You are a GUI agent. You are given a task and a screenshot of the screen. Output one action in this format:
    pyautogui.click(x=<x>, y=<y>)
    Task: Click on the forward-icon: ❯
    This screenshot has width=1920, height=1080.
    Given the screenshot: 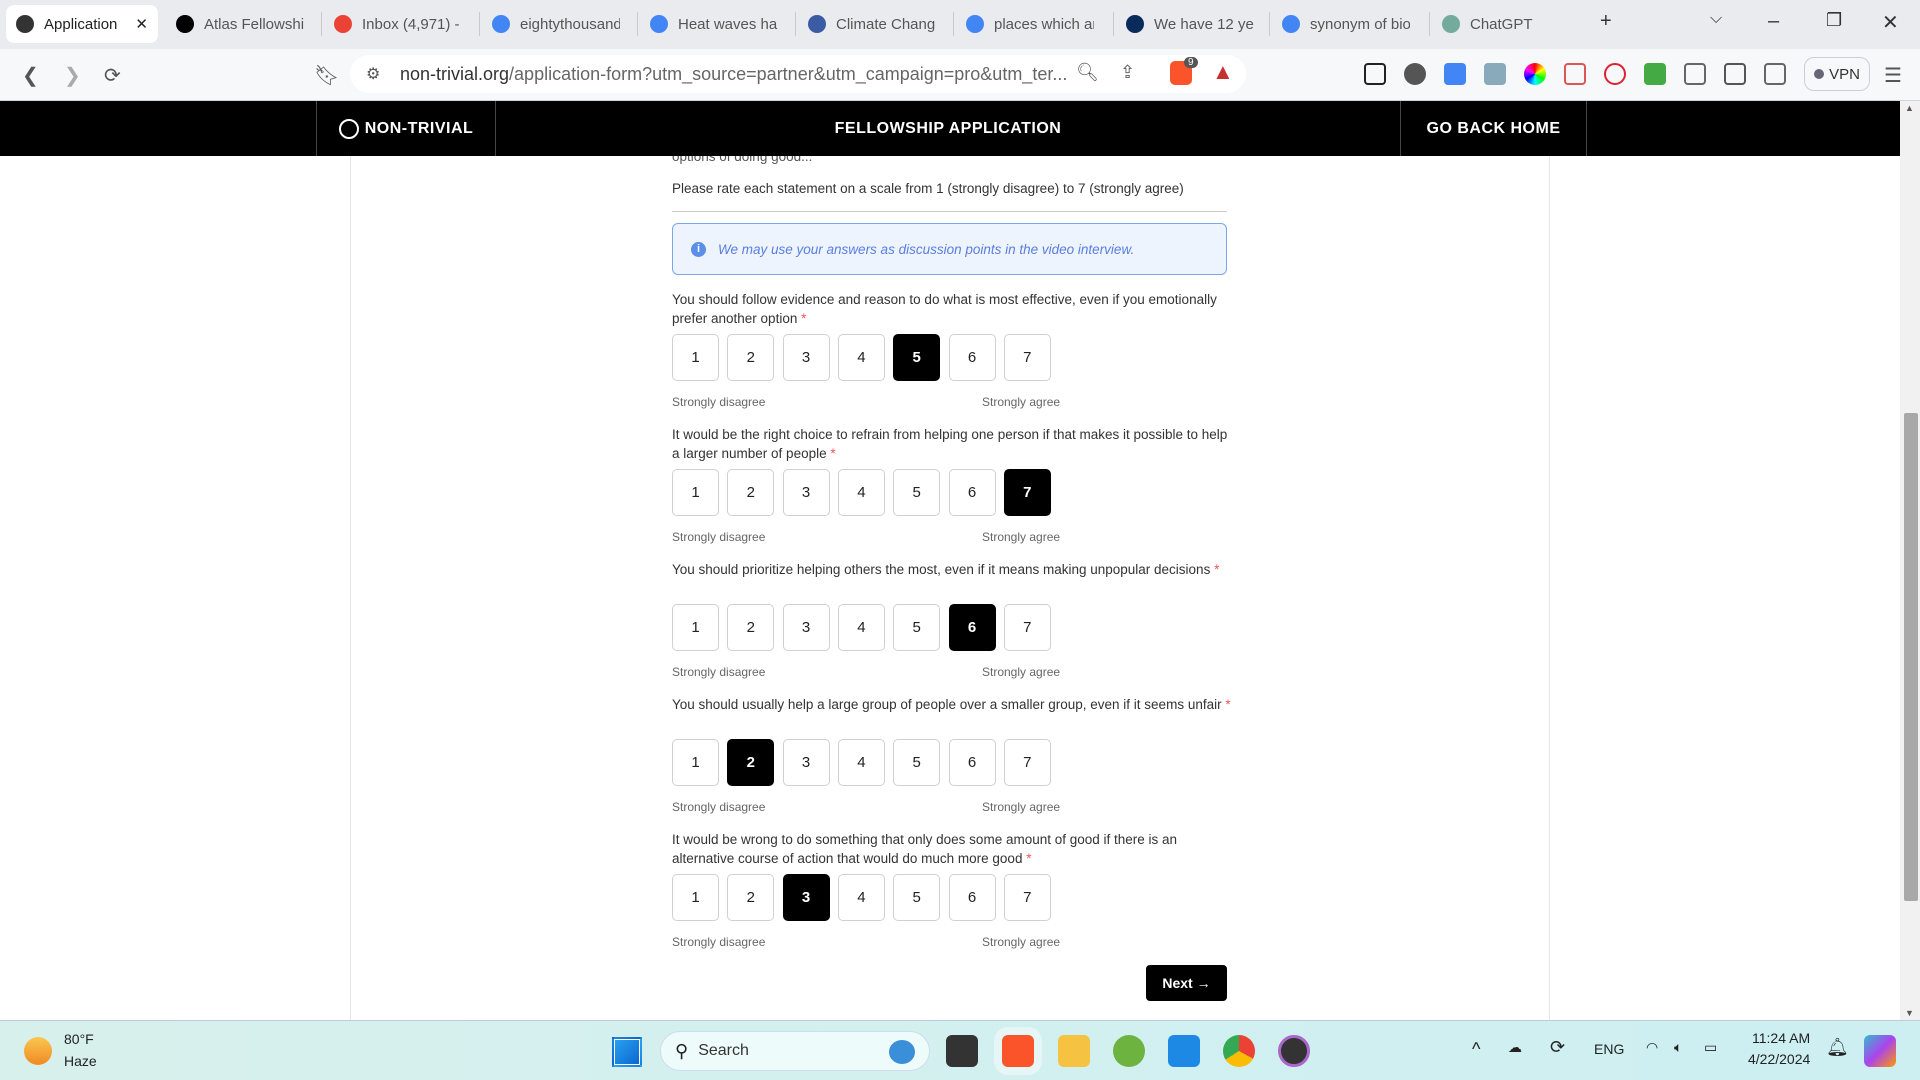 What is the action you would take?
    pyautogui.click(x=72, y=75)
    